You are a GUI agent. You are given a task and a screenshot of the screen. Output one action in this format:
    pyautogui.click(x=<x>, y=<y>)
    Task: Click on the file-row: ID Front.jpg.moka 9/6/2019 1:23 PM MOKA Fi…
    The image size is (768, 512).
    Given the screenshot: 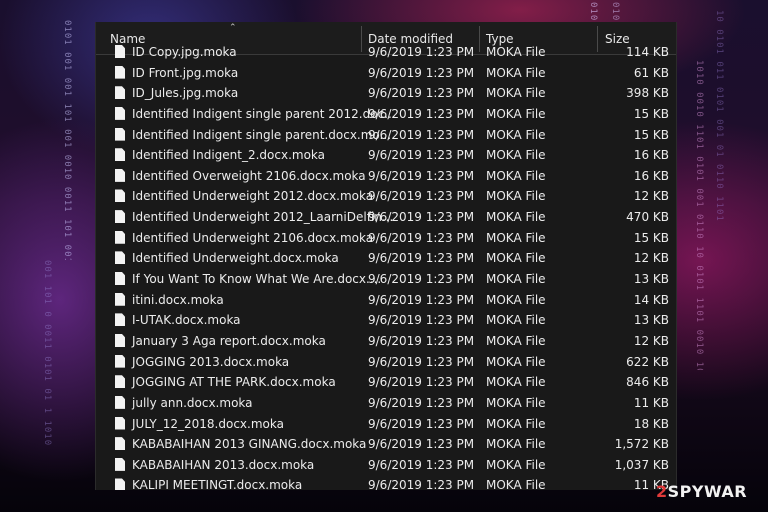 What is the action you would take?
    pyautogui.click(x=386, y=73)
    